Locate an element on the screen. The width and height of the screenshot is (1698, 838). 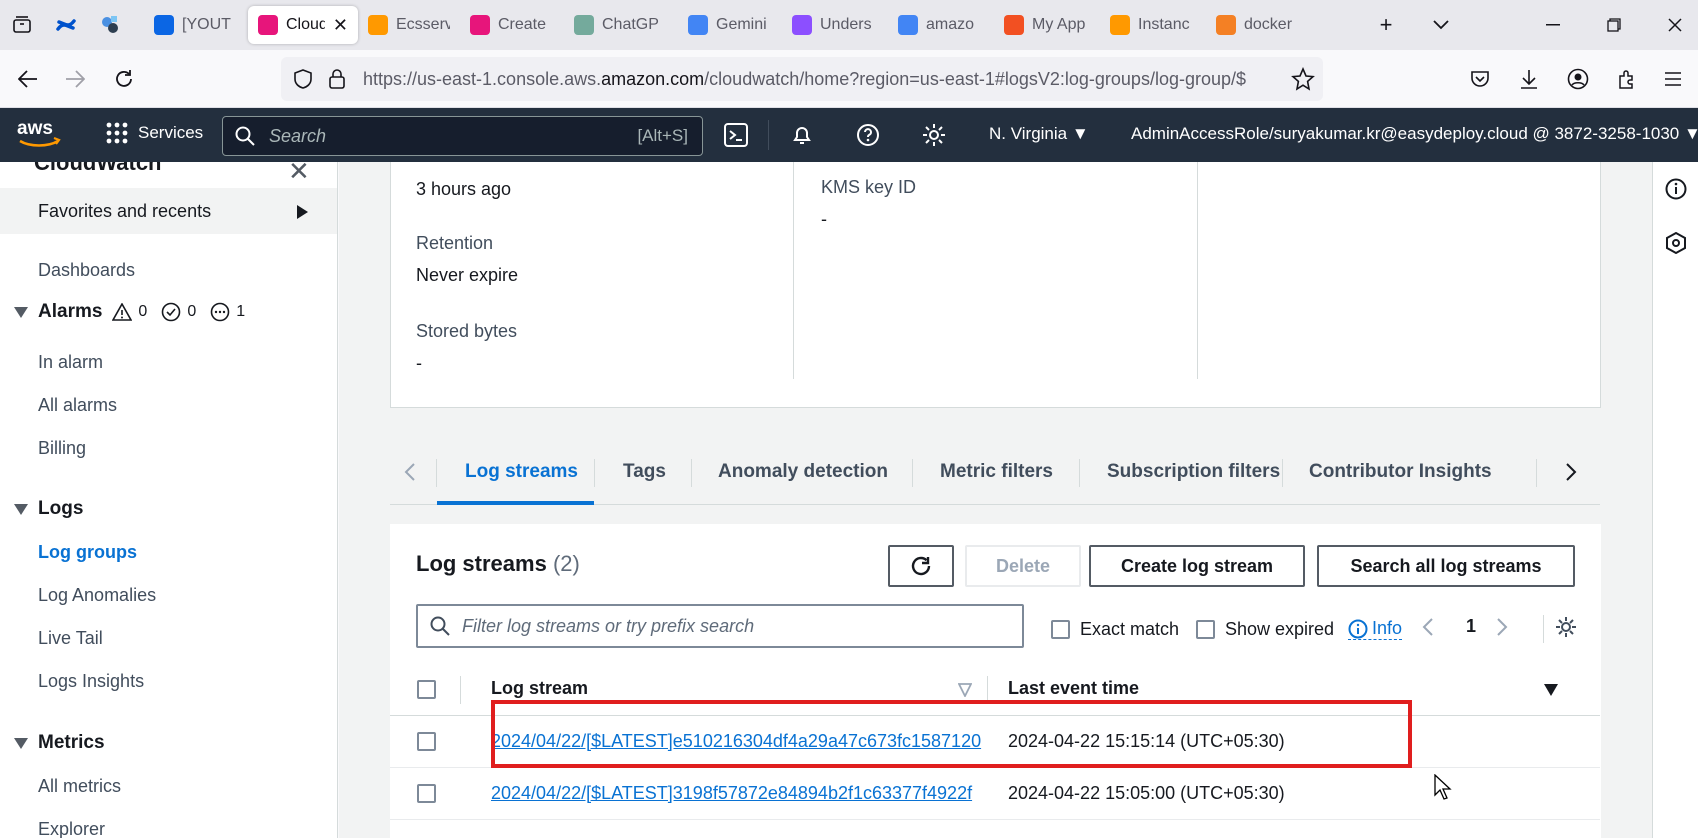
reload-icon is located at coordinates (124, 79).